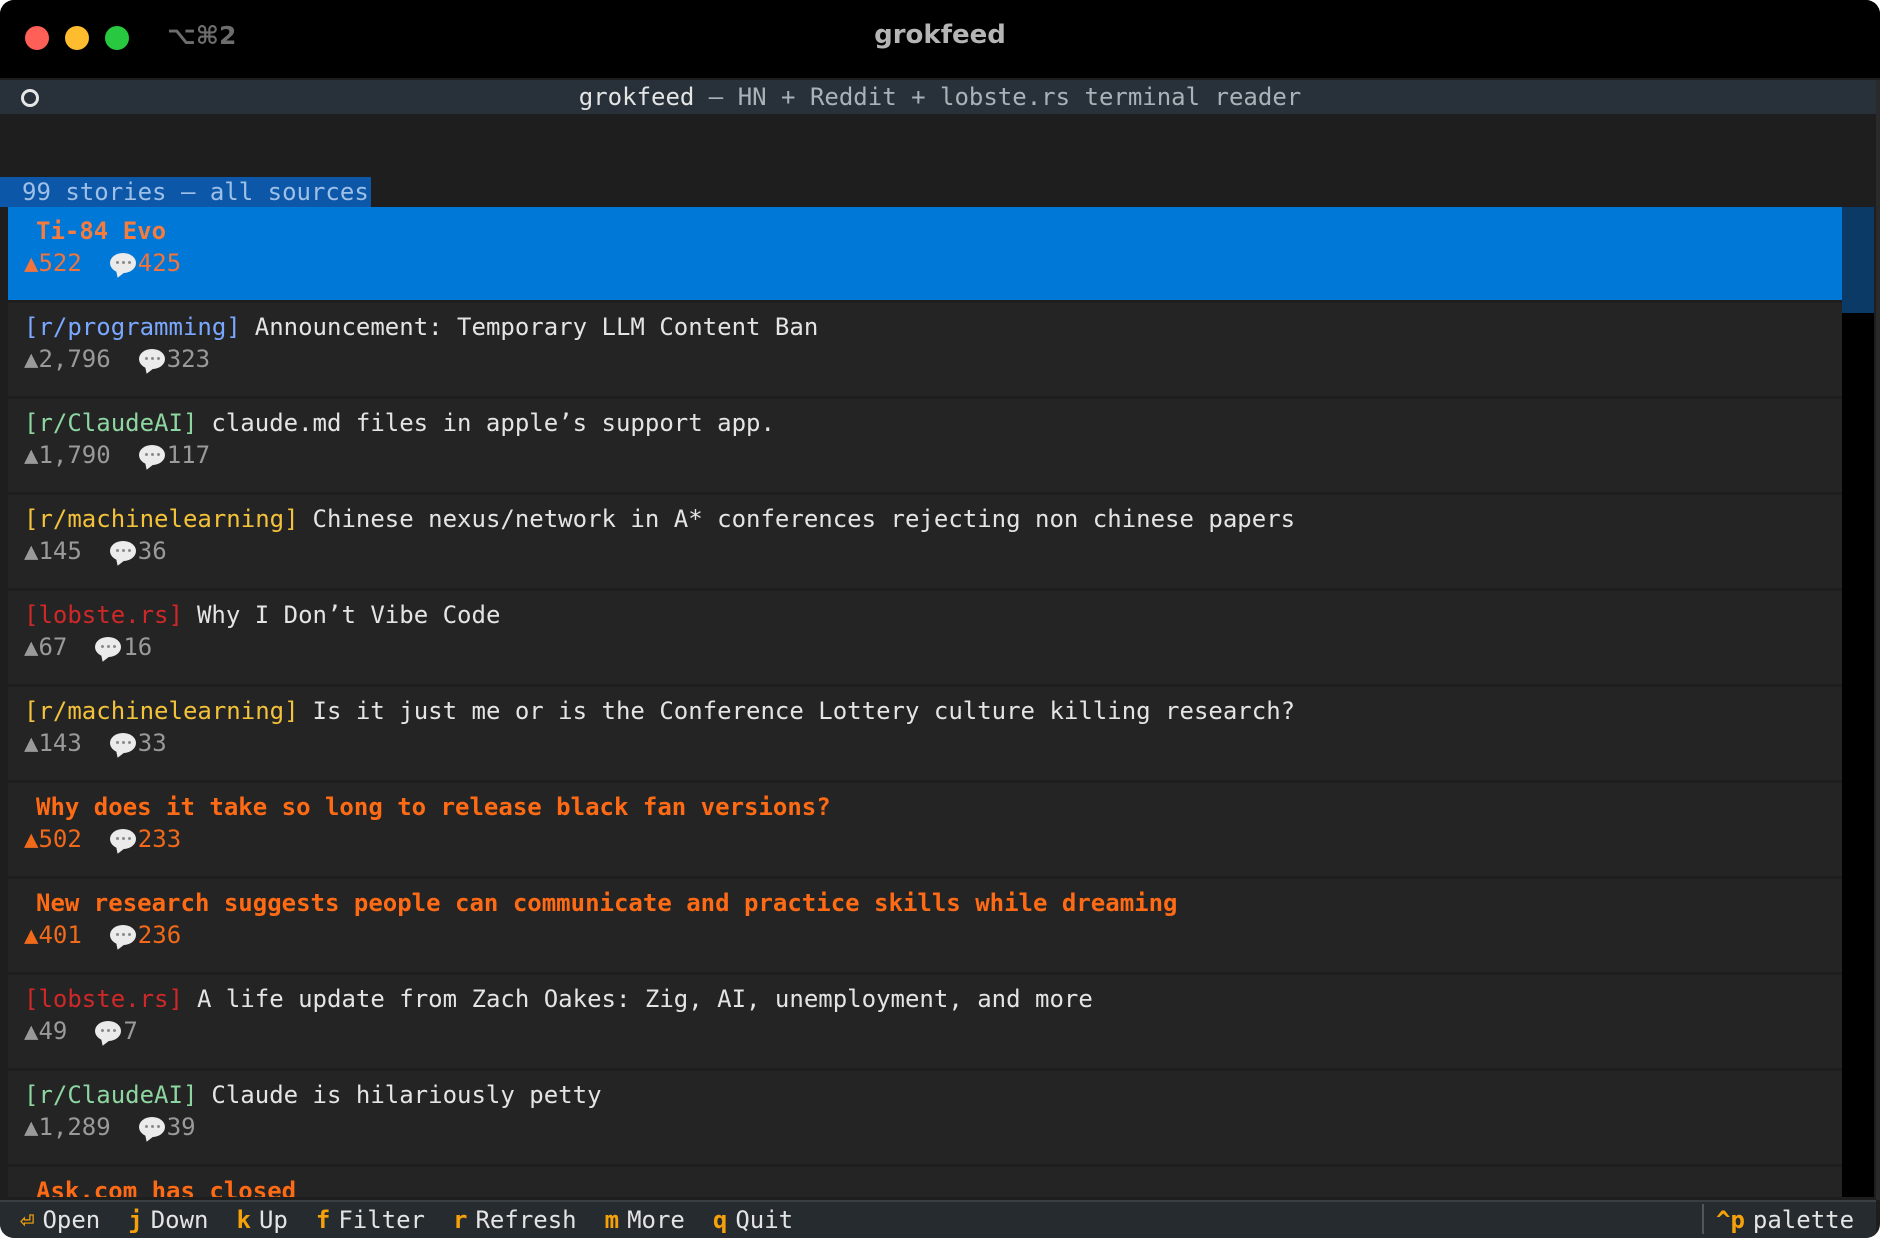 Image resolution: width=1884 pixels, height=1238 pixels. I want to click on story-title: Claude is hilariously petty, so click(406, 1095).